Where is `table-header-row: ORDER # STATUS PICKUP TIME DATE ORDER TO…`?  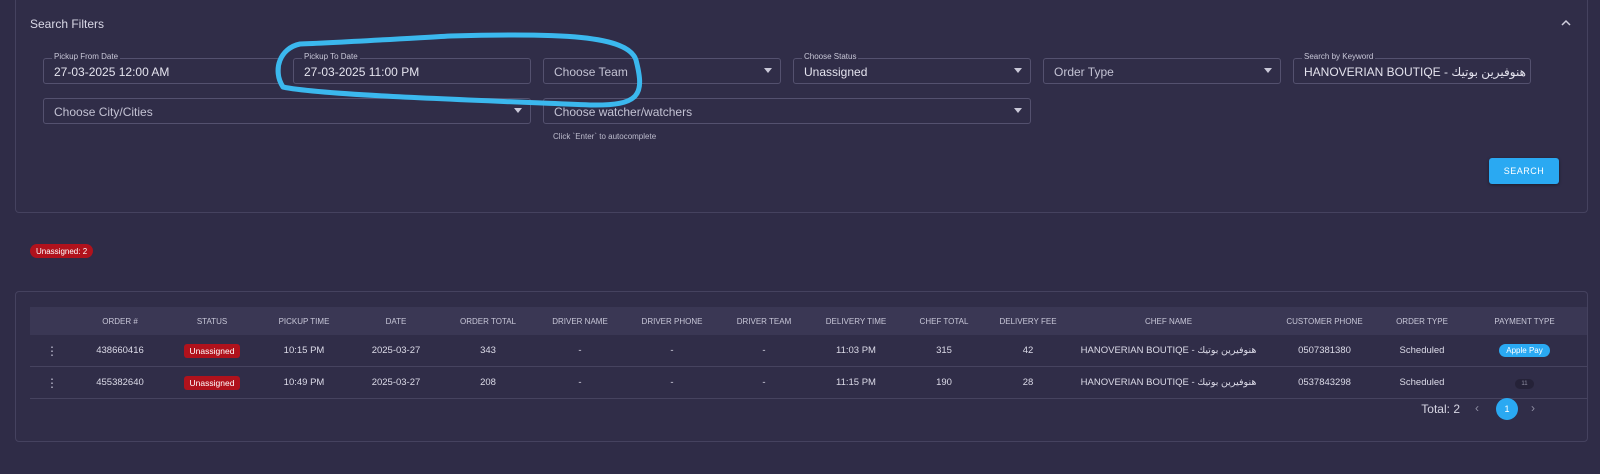 table-header-row: ORDER # STATUS PICKUP TIME DATE ORDER TO… is located at coordinates (808, 321).